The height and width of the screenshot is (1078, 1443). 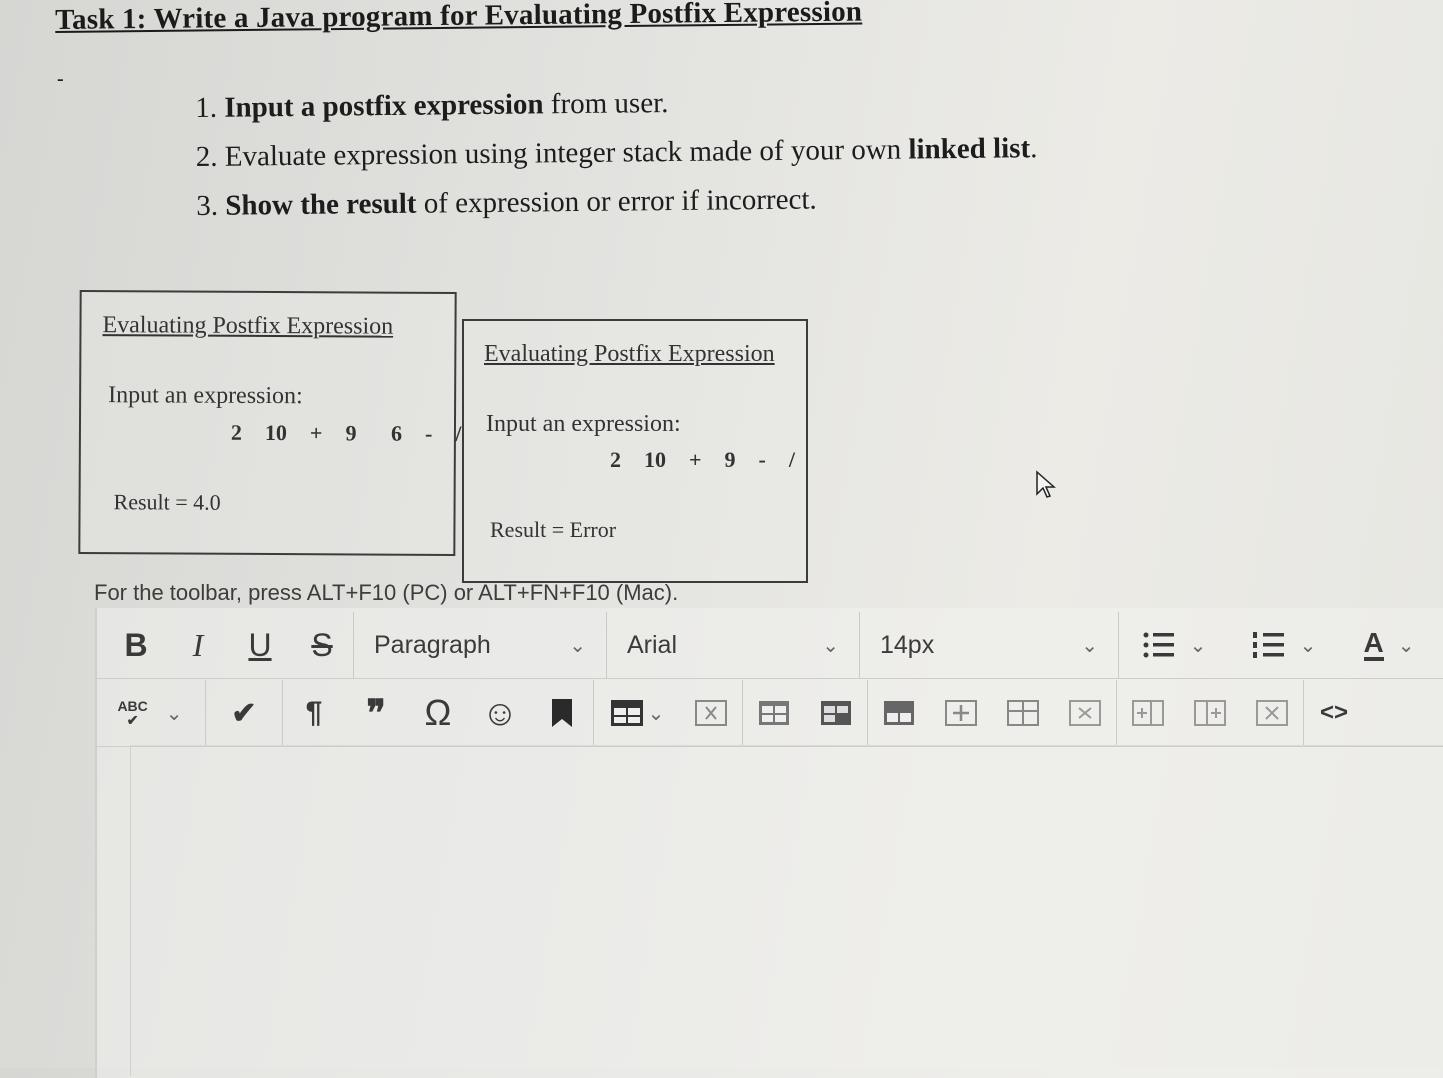 I want to click on accessibility-check-button: ✔, so click(x=244, y=713).